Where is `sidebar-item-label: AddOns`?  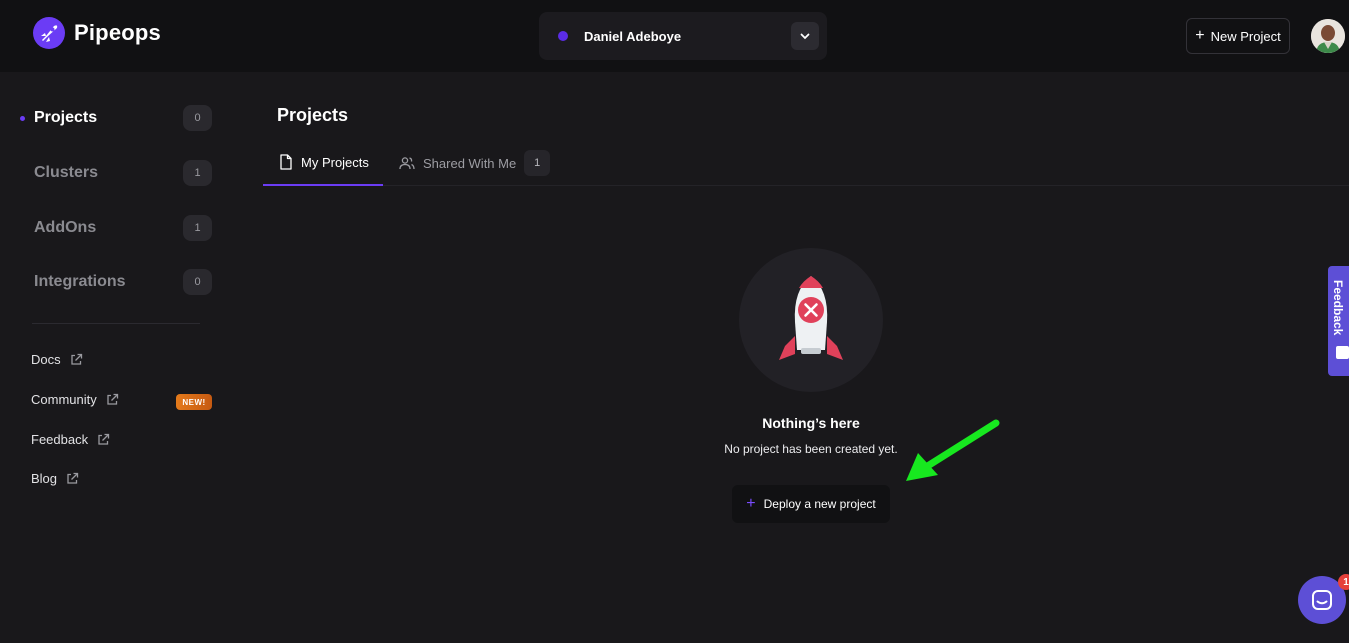 sidebar-item-label: AddOns is located at coordinates (65, 227).